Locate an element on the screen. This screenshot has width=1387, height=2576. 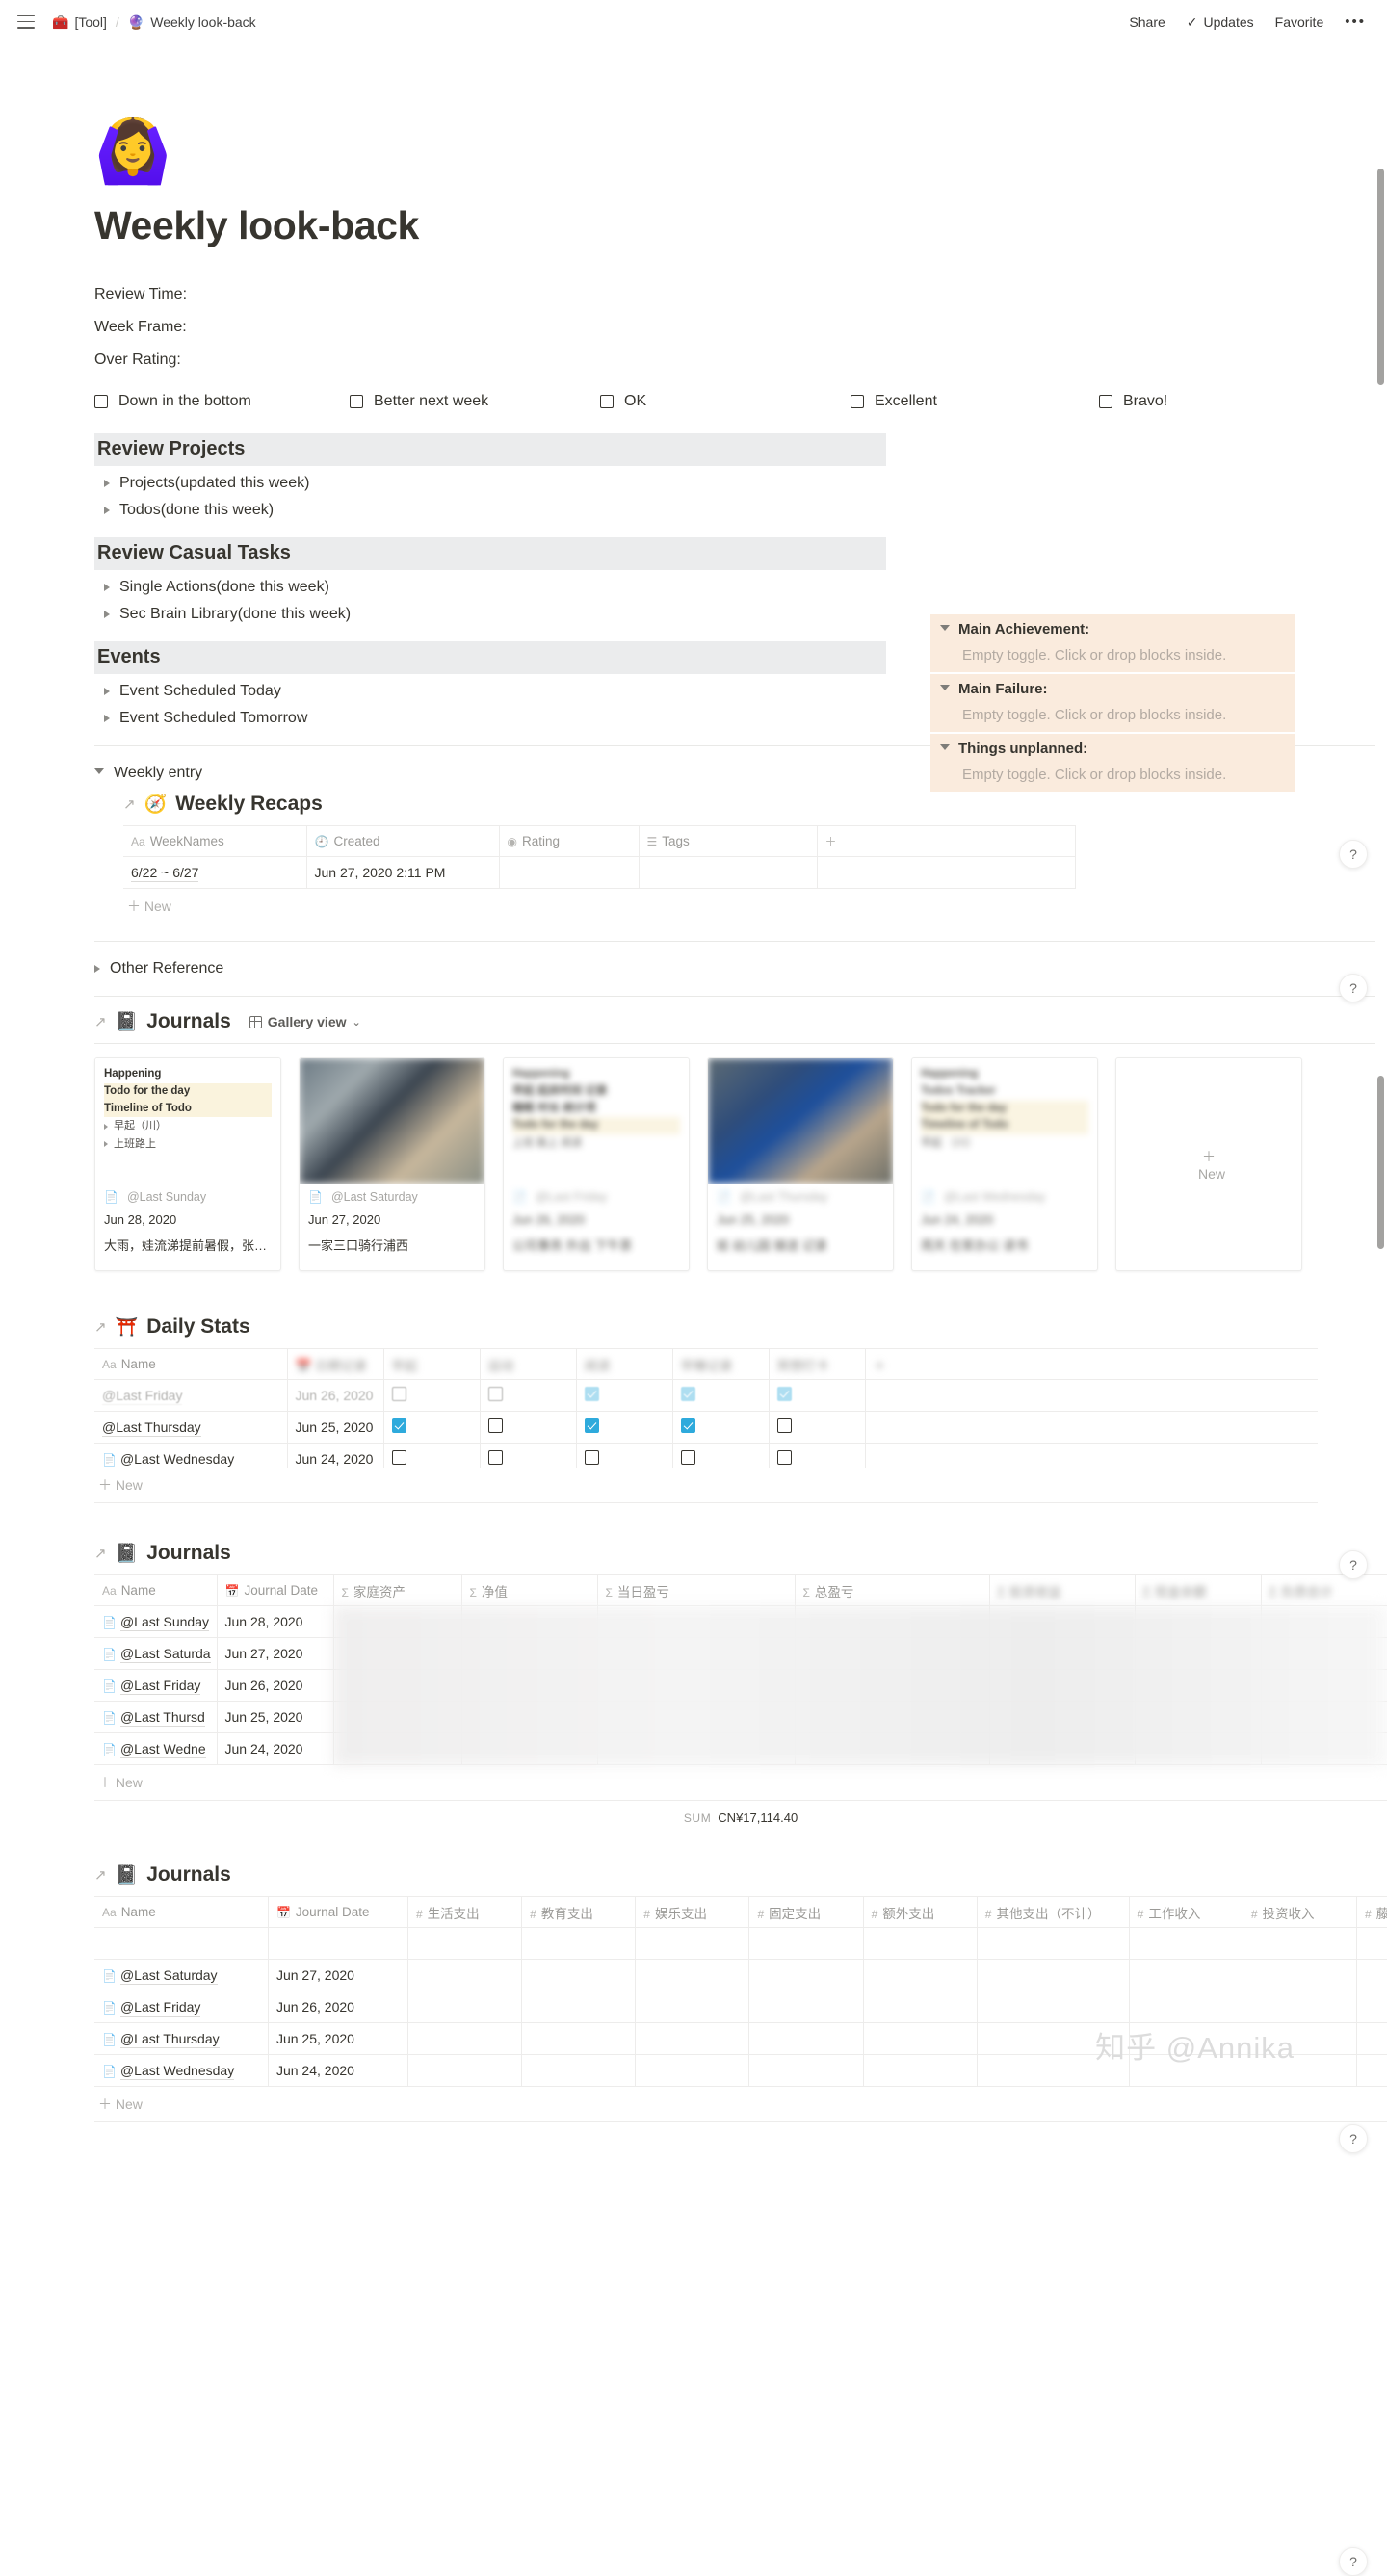
cell-name: 📄 @Last Wednesday is located at coordinates (191, 1455).